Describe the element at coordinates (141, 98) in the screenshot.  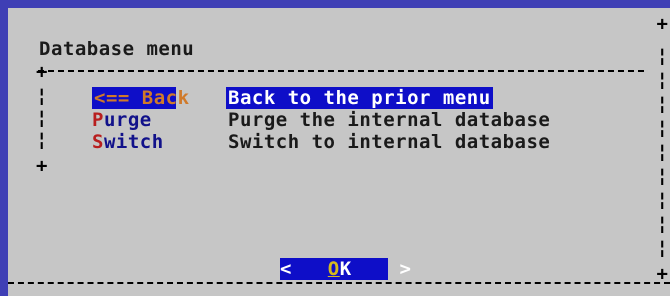
I see `menu-item-tag: <== Back` at that location.